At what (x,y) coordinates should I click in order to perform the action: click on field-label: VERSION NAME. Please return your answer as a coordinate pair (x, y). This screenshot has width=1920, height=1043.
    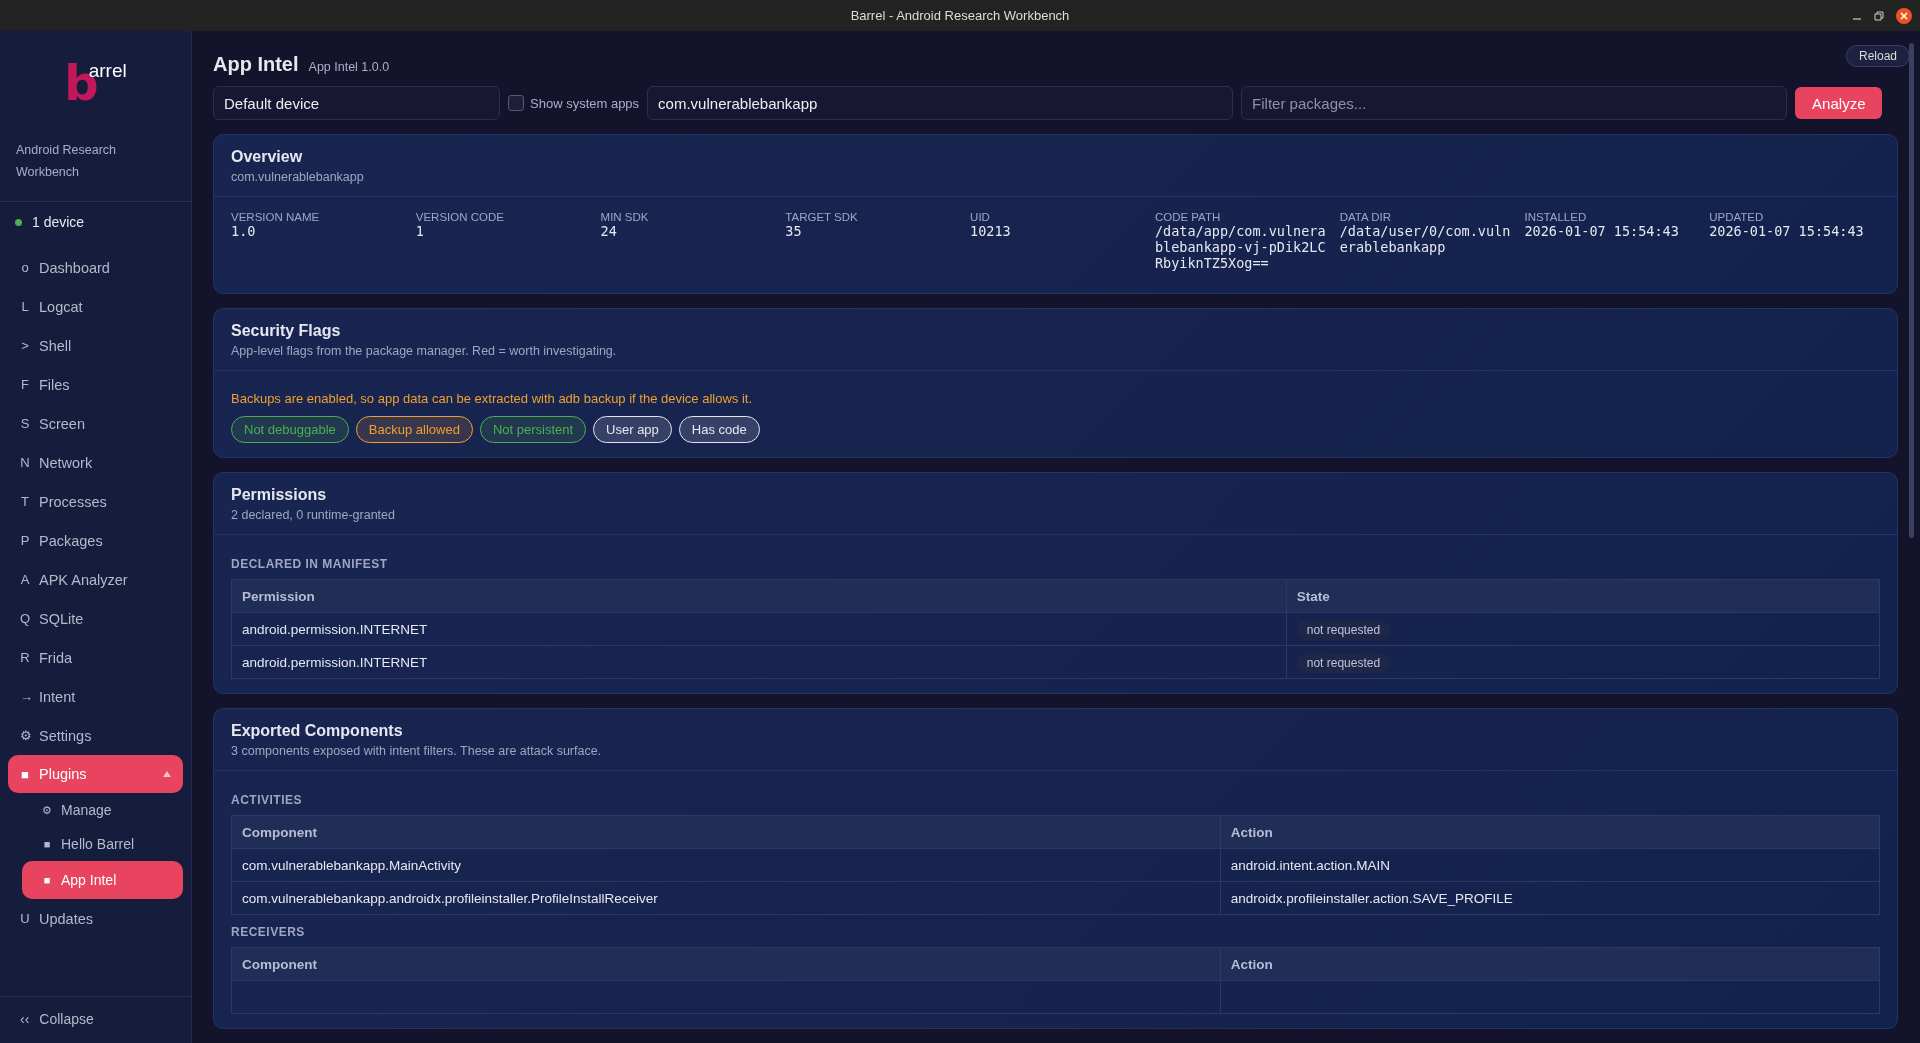
    Looking at the image, I should click on (276, 217).